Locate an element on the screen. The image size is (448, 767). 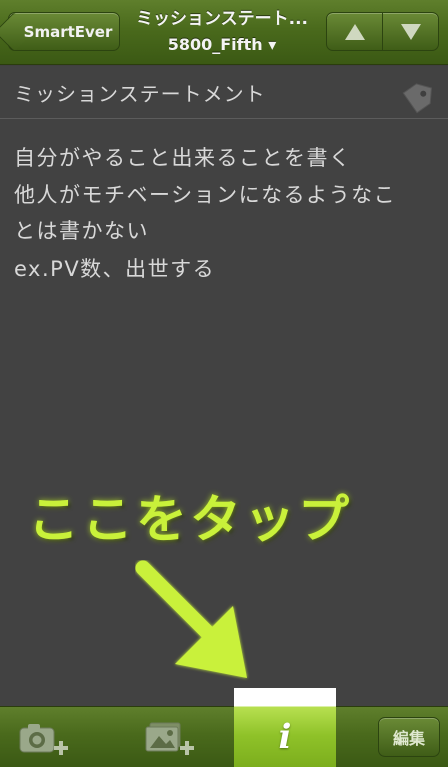
next-note-button is located at coordinates (410, 31).